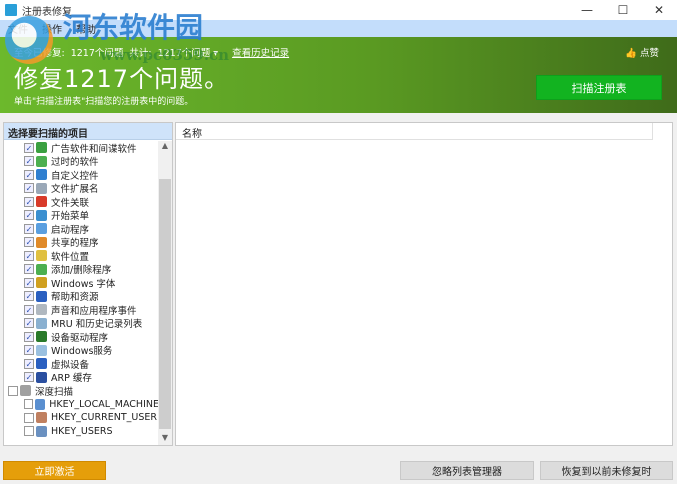 The width and height of the screenshot is (677, 484). What do you see at coordinates (81, 377) in the screenshot?
I see `scan-item: ✓ ARP 缓存` at bounding box center [81, 377].